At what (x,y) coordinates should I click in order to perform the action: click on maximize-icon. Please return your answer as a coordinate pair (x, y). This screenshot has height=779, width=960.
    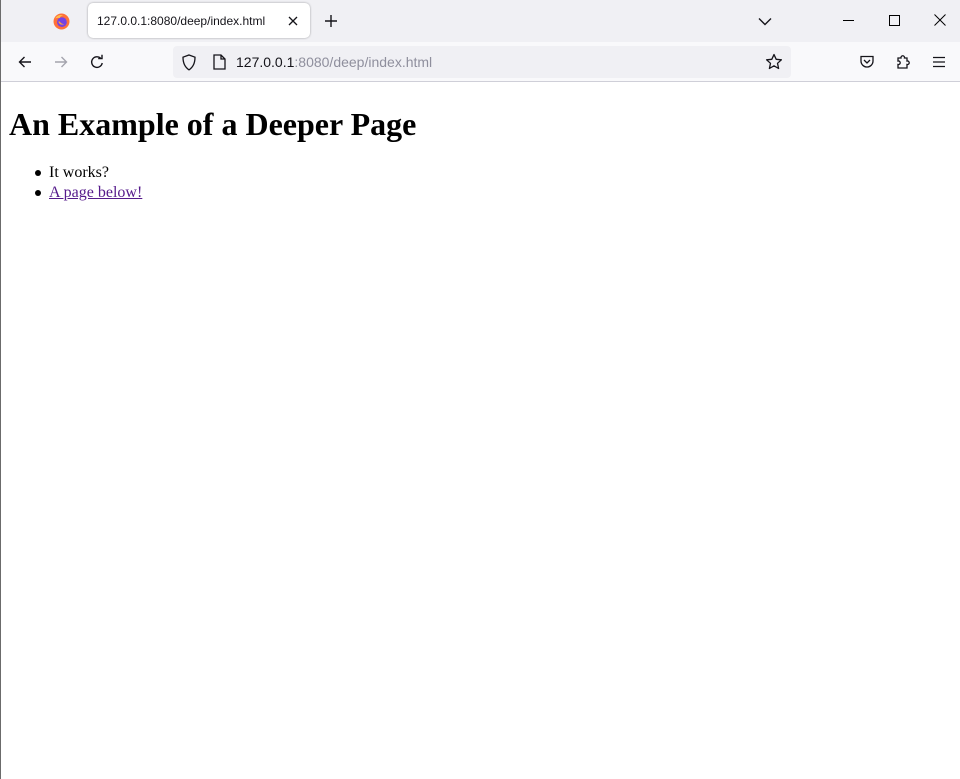
    Looking at the image, I should click on (894, 20).